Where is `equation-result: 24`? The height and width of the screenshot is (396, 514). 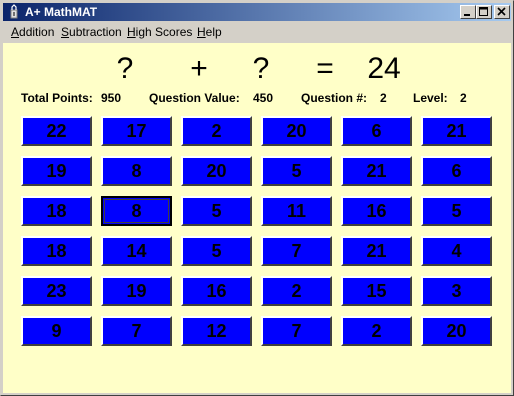 equation-result: 24 is located at coordinates (384, 68).